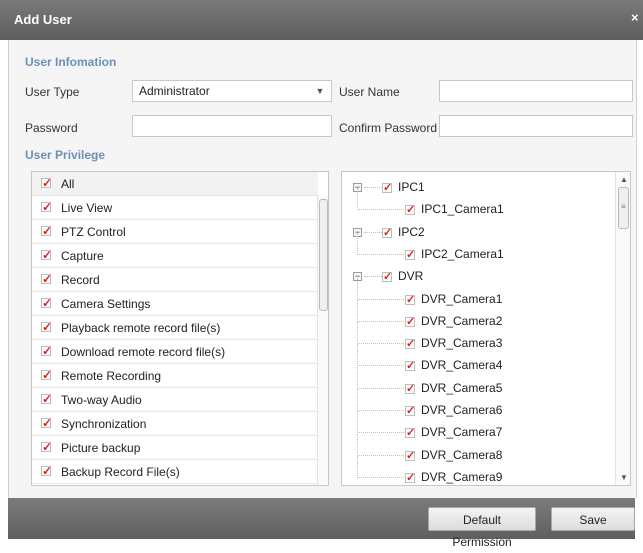  Describe the element at coordinates (462, 320) in the screenshot. I see `tree-node-label: DVR_Camera2` at that location.